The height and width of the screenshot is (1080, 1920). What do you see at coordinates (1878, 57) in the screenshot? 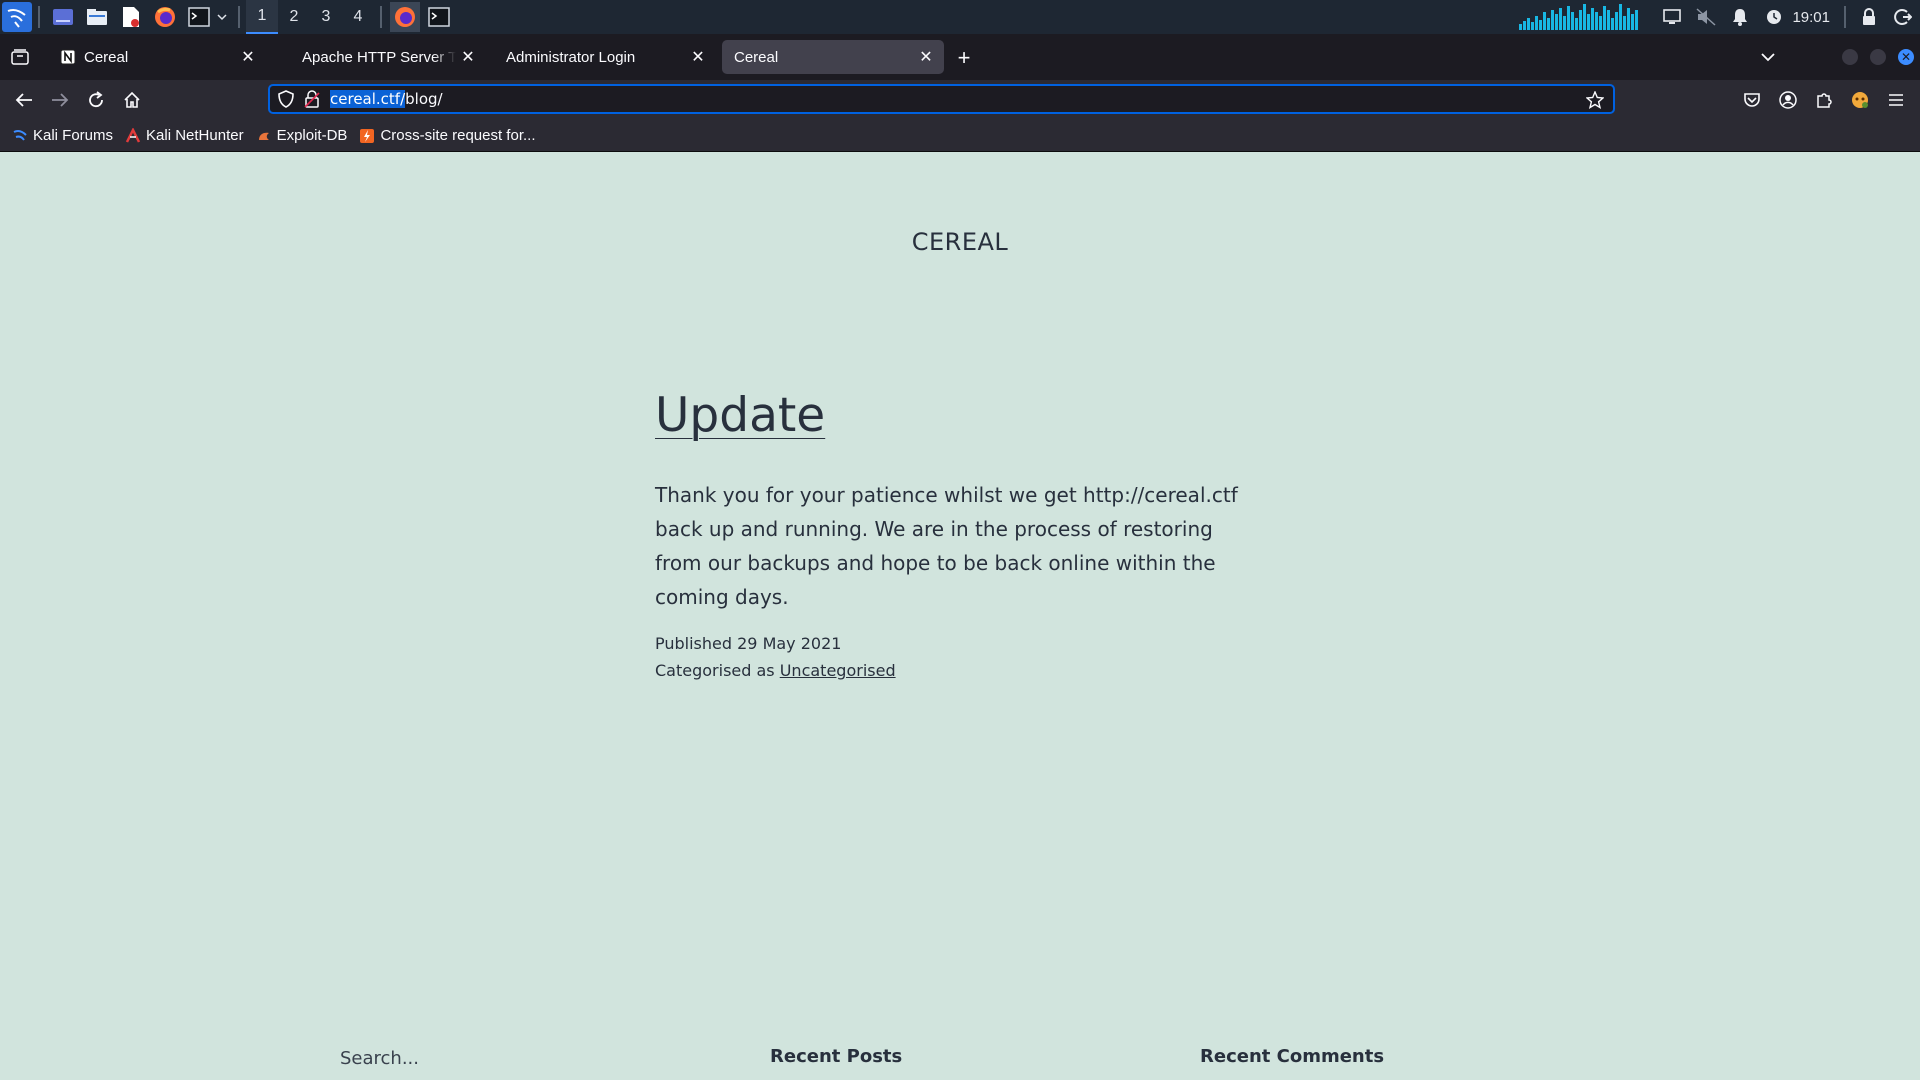
I see `maximize-window-icon` at bounding box center [1878, 57].